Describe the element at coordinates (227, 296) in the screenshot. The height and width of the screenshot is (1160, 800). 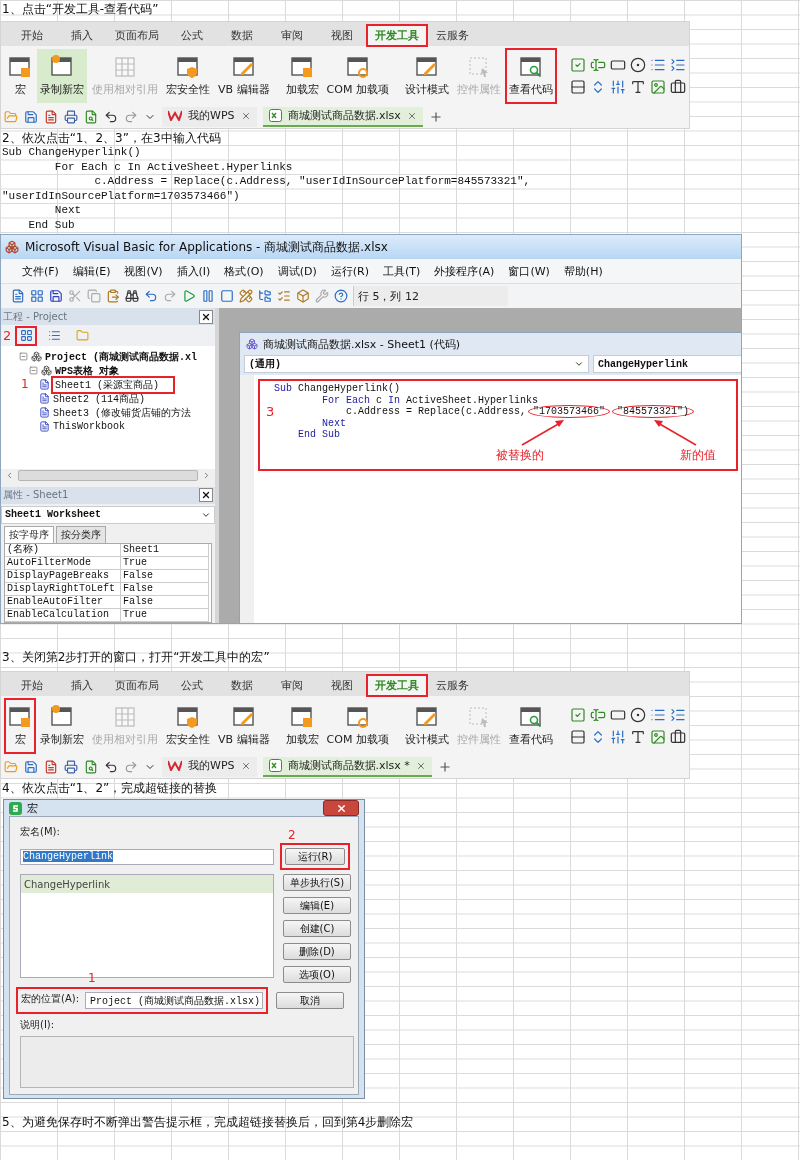
I see `stop-icon` at that location.